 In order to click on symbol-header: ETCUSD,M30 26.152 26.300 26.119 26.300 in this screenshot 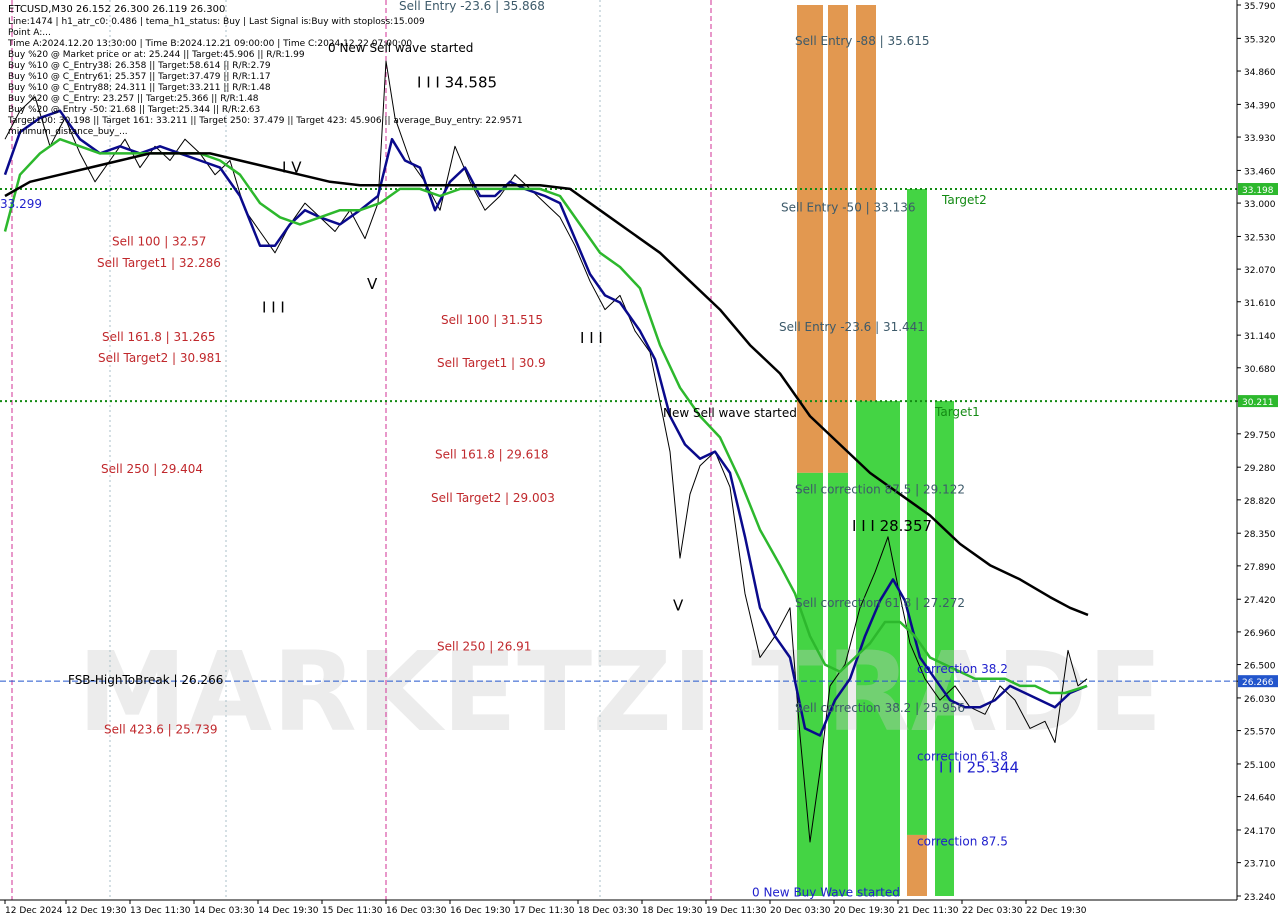, I will do `click(117, 9)`.